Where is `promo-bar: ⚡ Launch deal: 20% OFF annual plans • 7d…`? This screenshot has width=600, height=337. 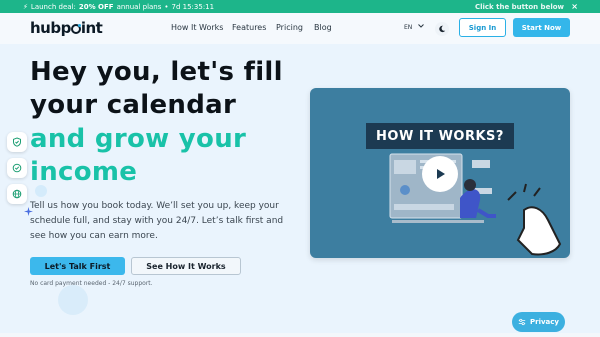
promo-bar: ⚡ Launch deal: 20% OFF annual plans • 7d… is located at coordinates (300, 6).